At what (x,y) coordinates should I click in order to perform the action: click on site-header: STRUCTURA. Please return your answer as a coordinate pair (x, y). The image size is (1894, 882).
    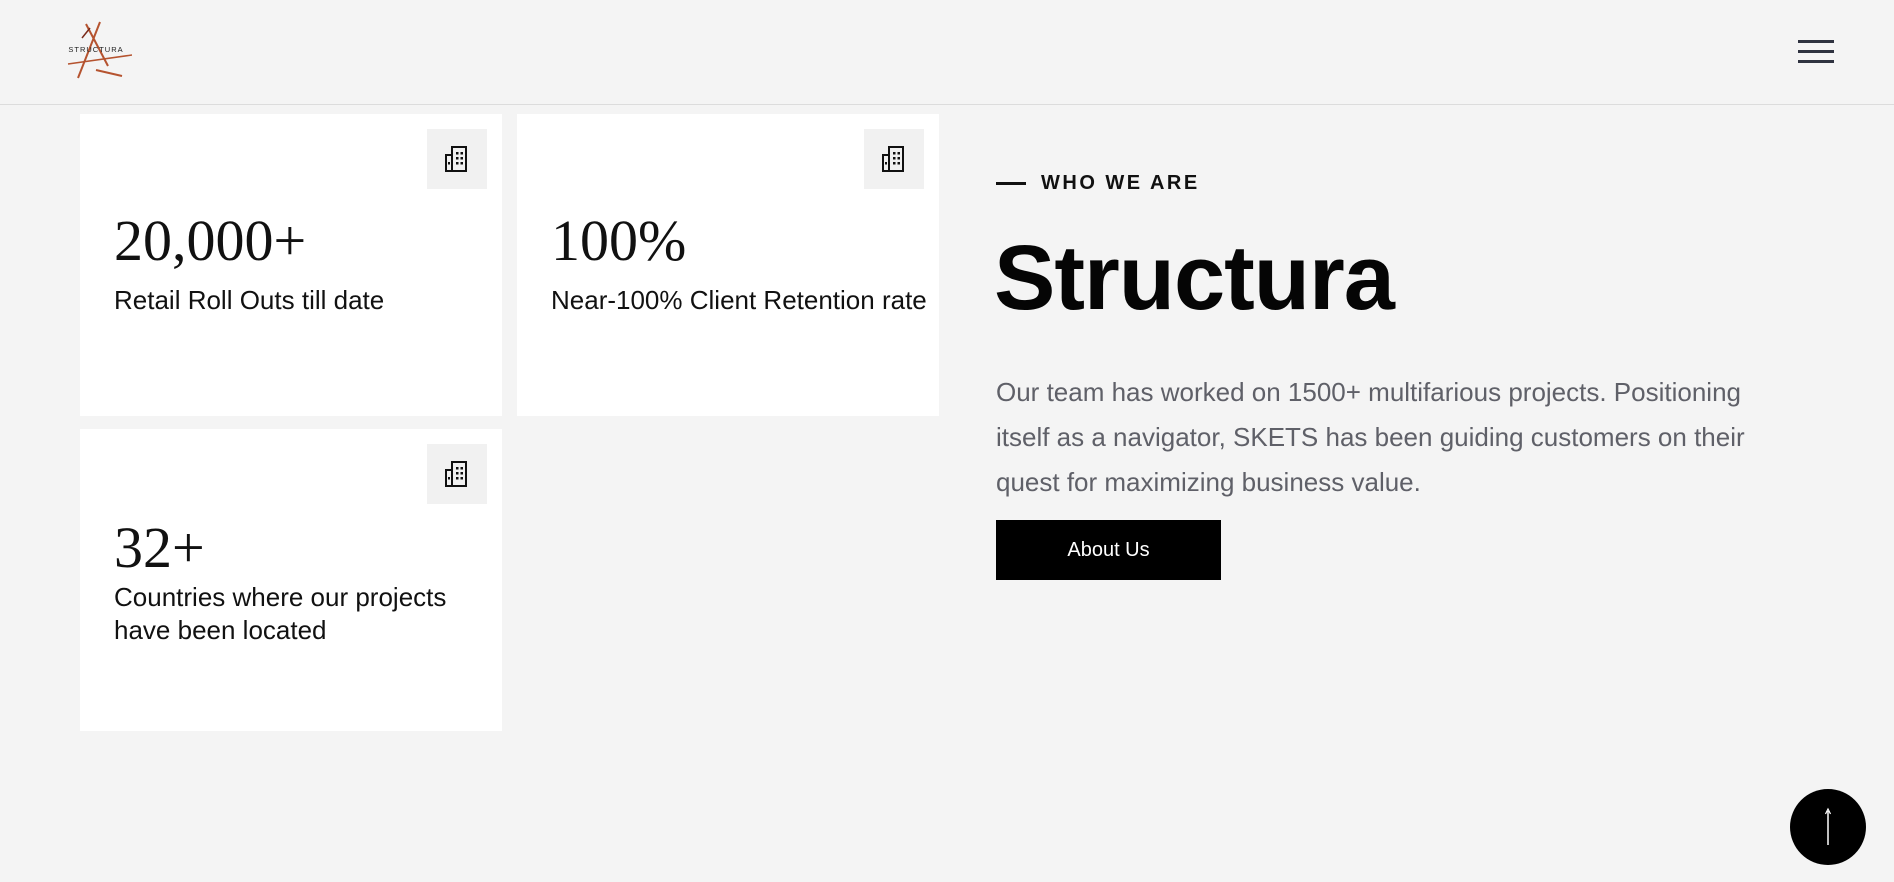
    Looking at the image, I should click on (947, 52).